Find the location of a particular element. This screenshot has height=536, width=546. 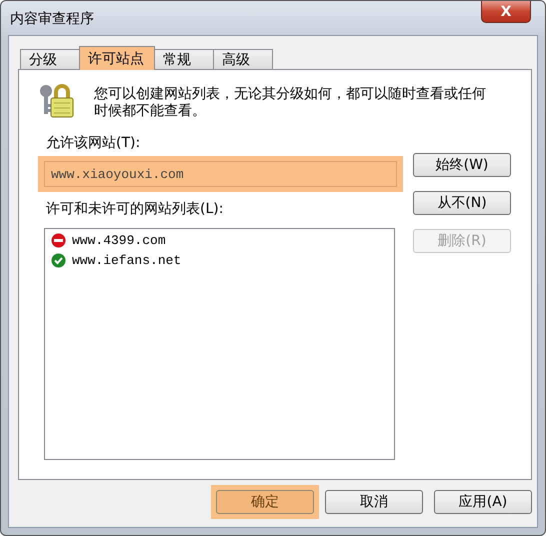

website-list-item: www.4399.com is located at coordinates (119, 240).